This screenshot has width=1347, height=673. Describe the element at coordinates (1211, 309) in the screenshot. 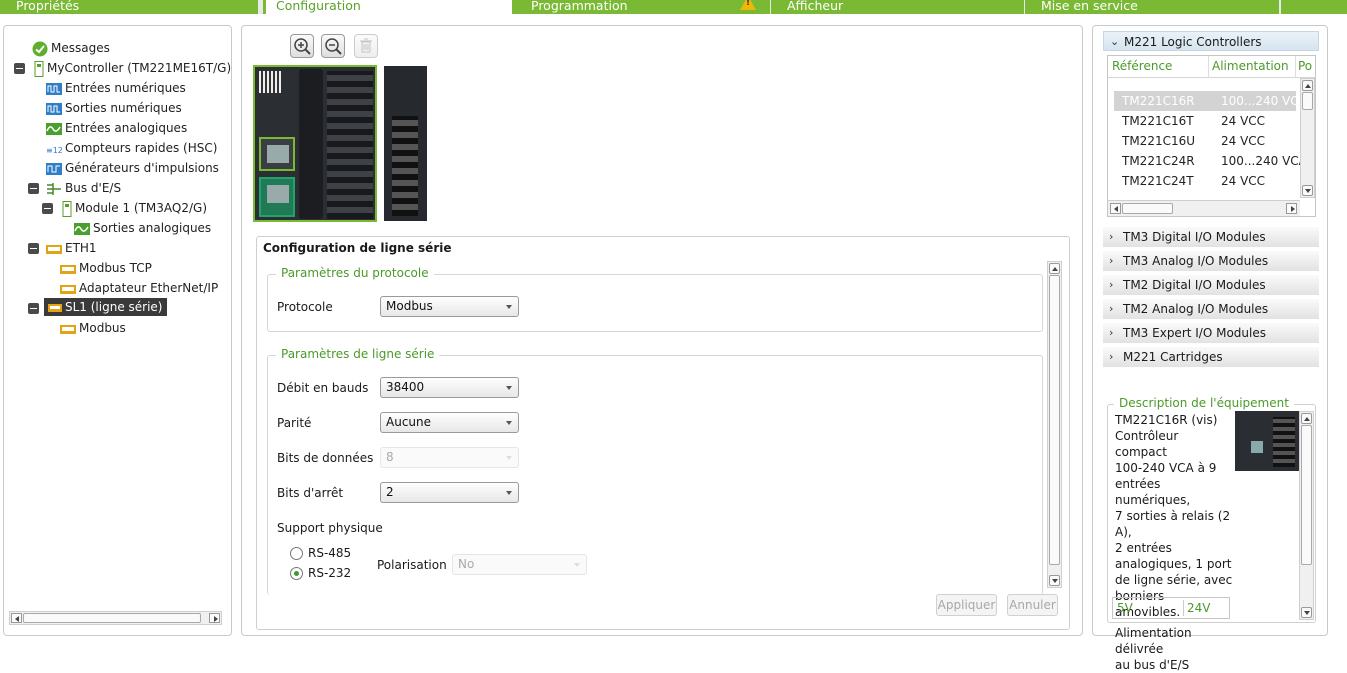

I see `catalog-group-tm2-analog: › TM2 Analog I/O Modules` at that location.